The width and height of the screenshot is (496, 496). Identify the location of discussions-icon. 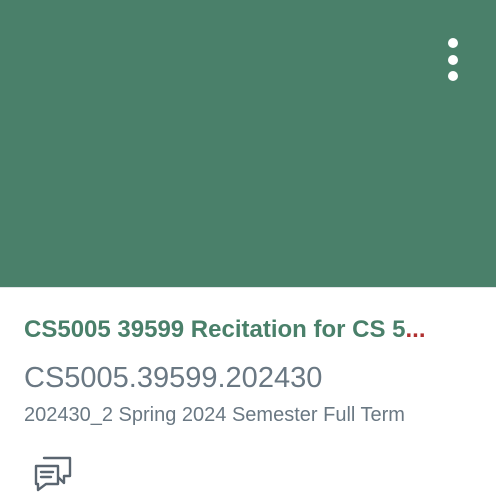
(53, 474).